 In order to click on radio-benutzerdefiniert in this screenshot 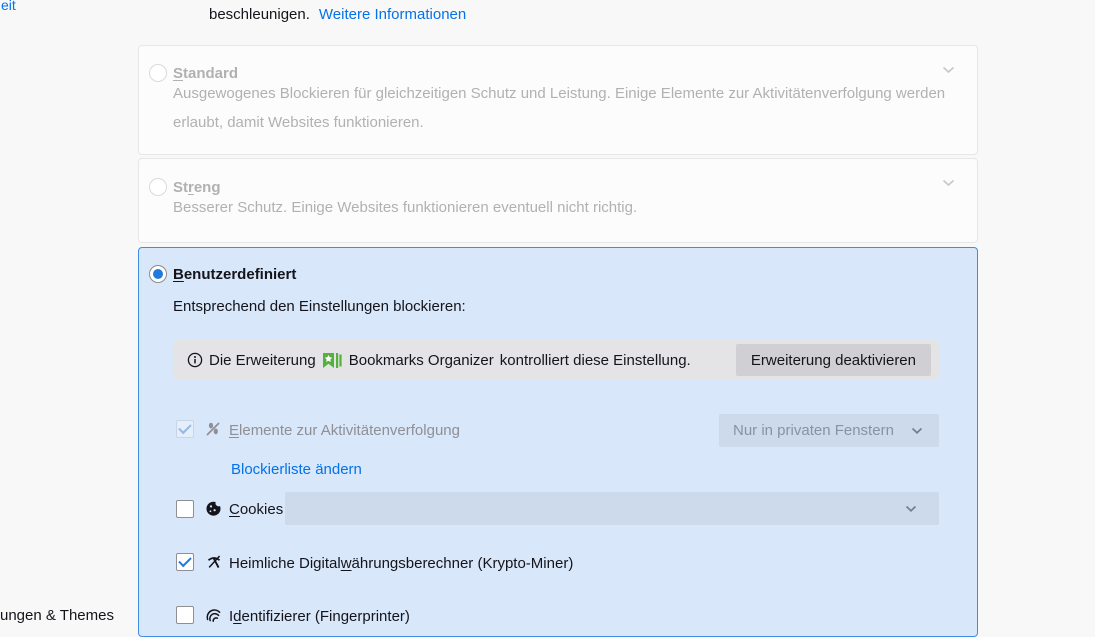, I will do `click(158, 274)`.